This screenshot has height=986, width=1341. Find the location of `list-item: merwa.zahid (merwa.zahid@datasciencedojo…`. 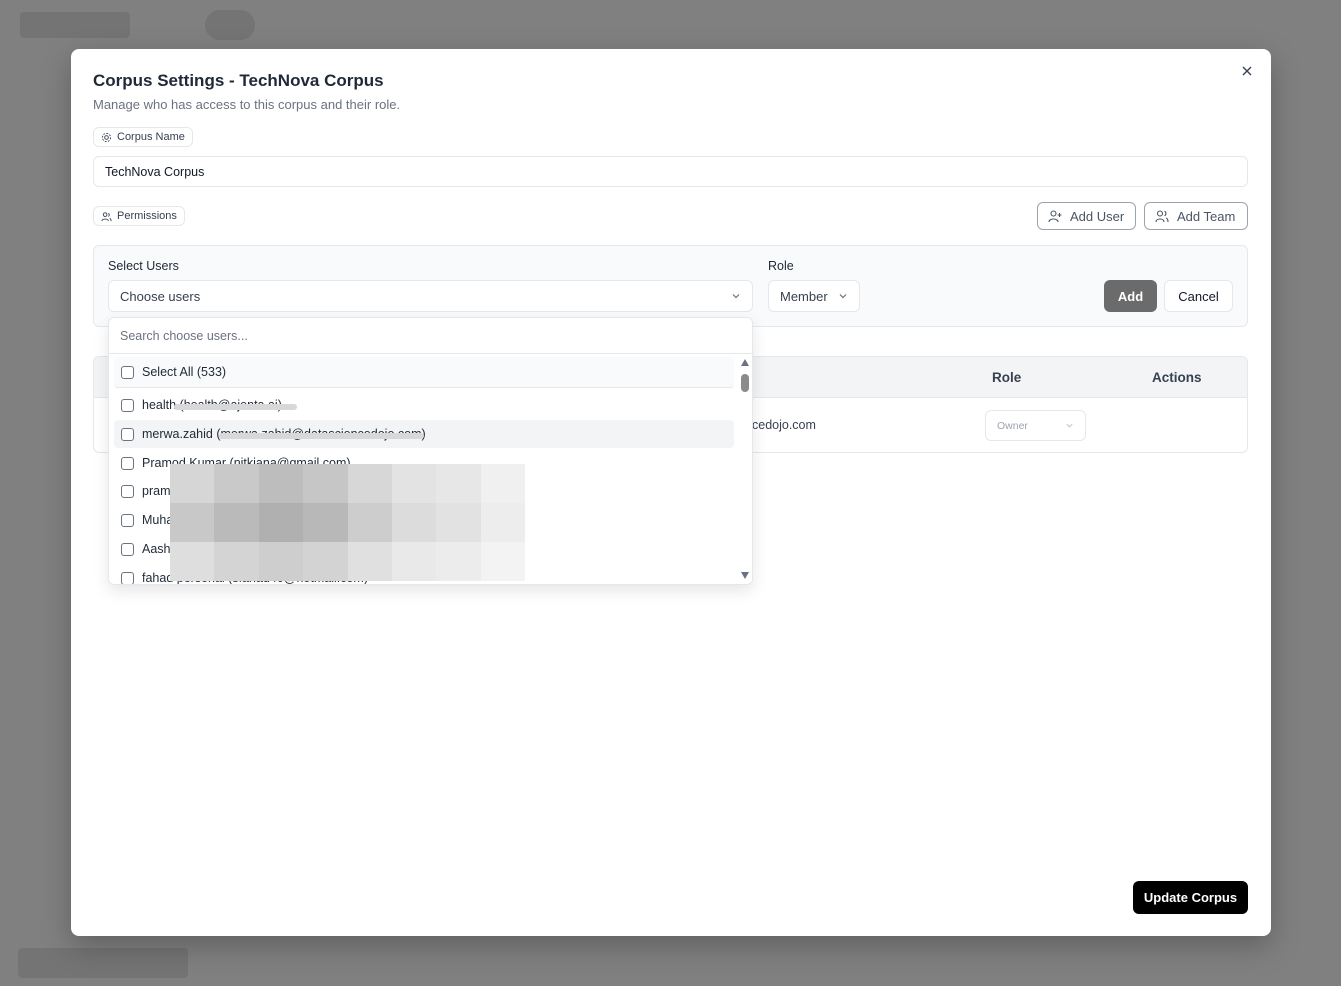

list-item: merwa.zahid (merwa.zahid@datasciencedojo… is located at coordinates (424, 434).